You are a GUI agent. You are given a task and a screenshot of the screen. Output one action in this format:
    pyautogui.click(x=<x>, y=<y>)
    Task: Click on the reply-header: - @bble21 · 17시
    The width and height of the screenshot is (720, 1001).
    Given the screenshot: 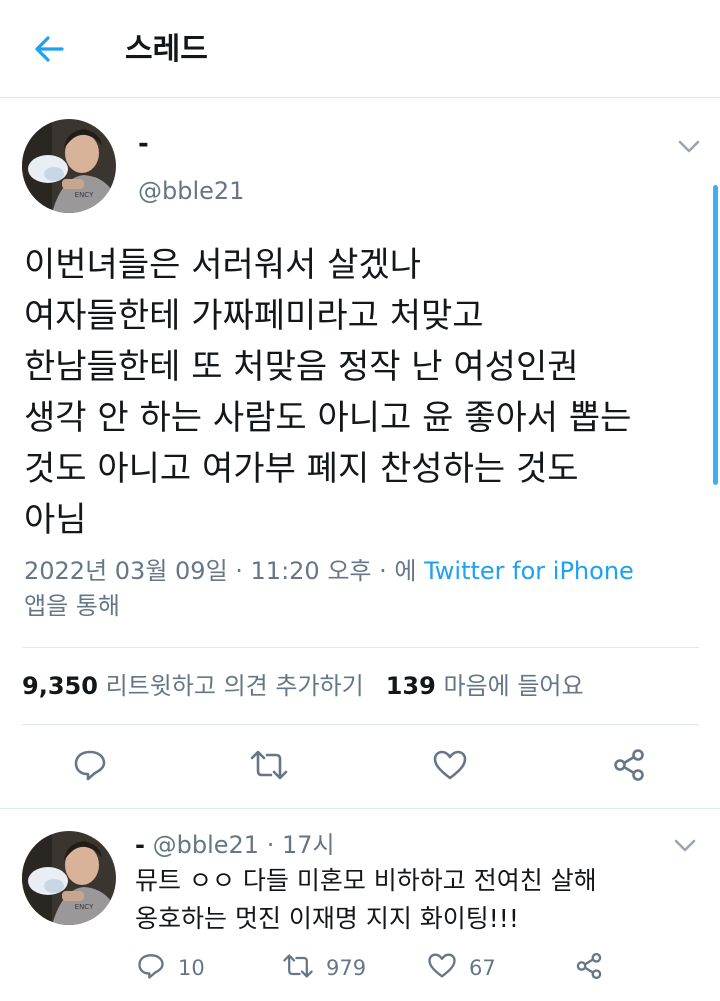 What is the action you would take?
    pyautogui.click(x=235, y=845)
    